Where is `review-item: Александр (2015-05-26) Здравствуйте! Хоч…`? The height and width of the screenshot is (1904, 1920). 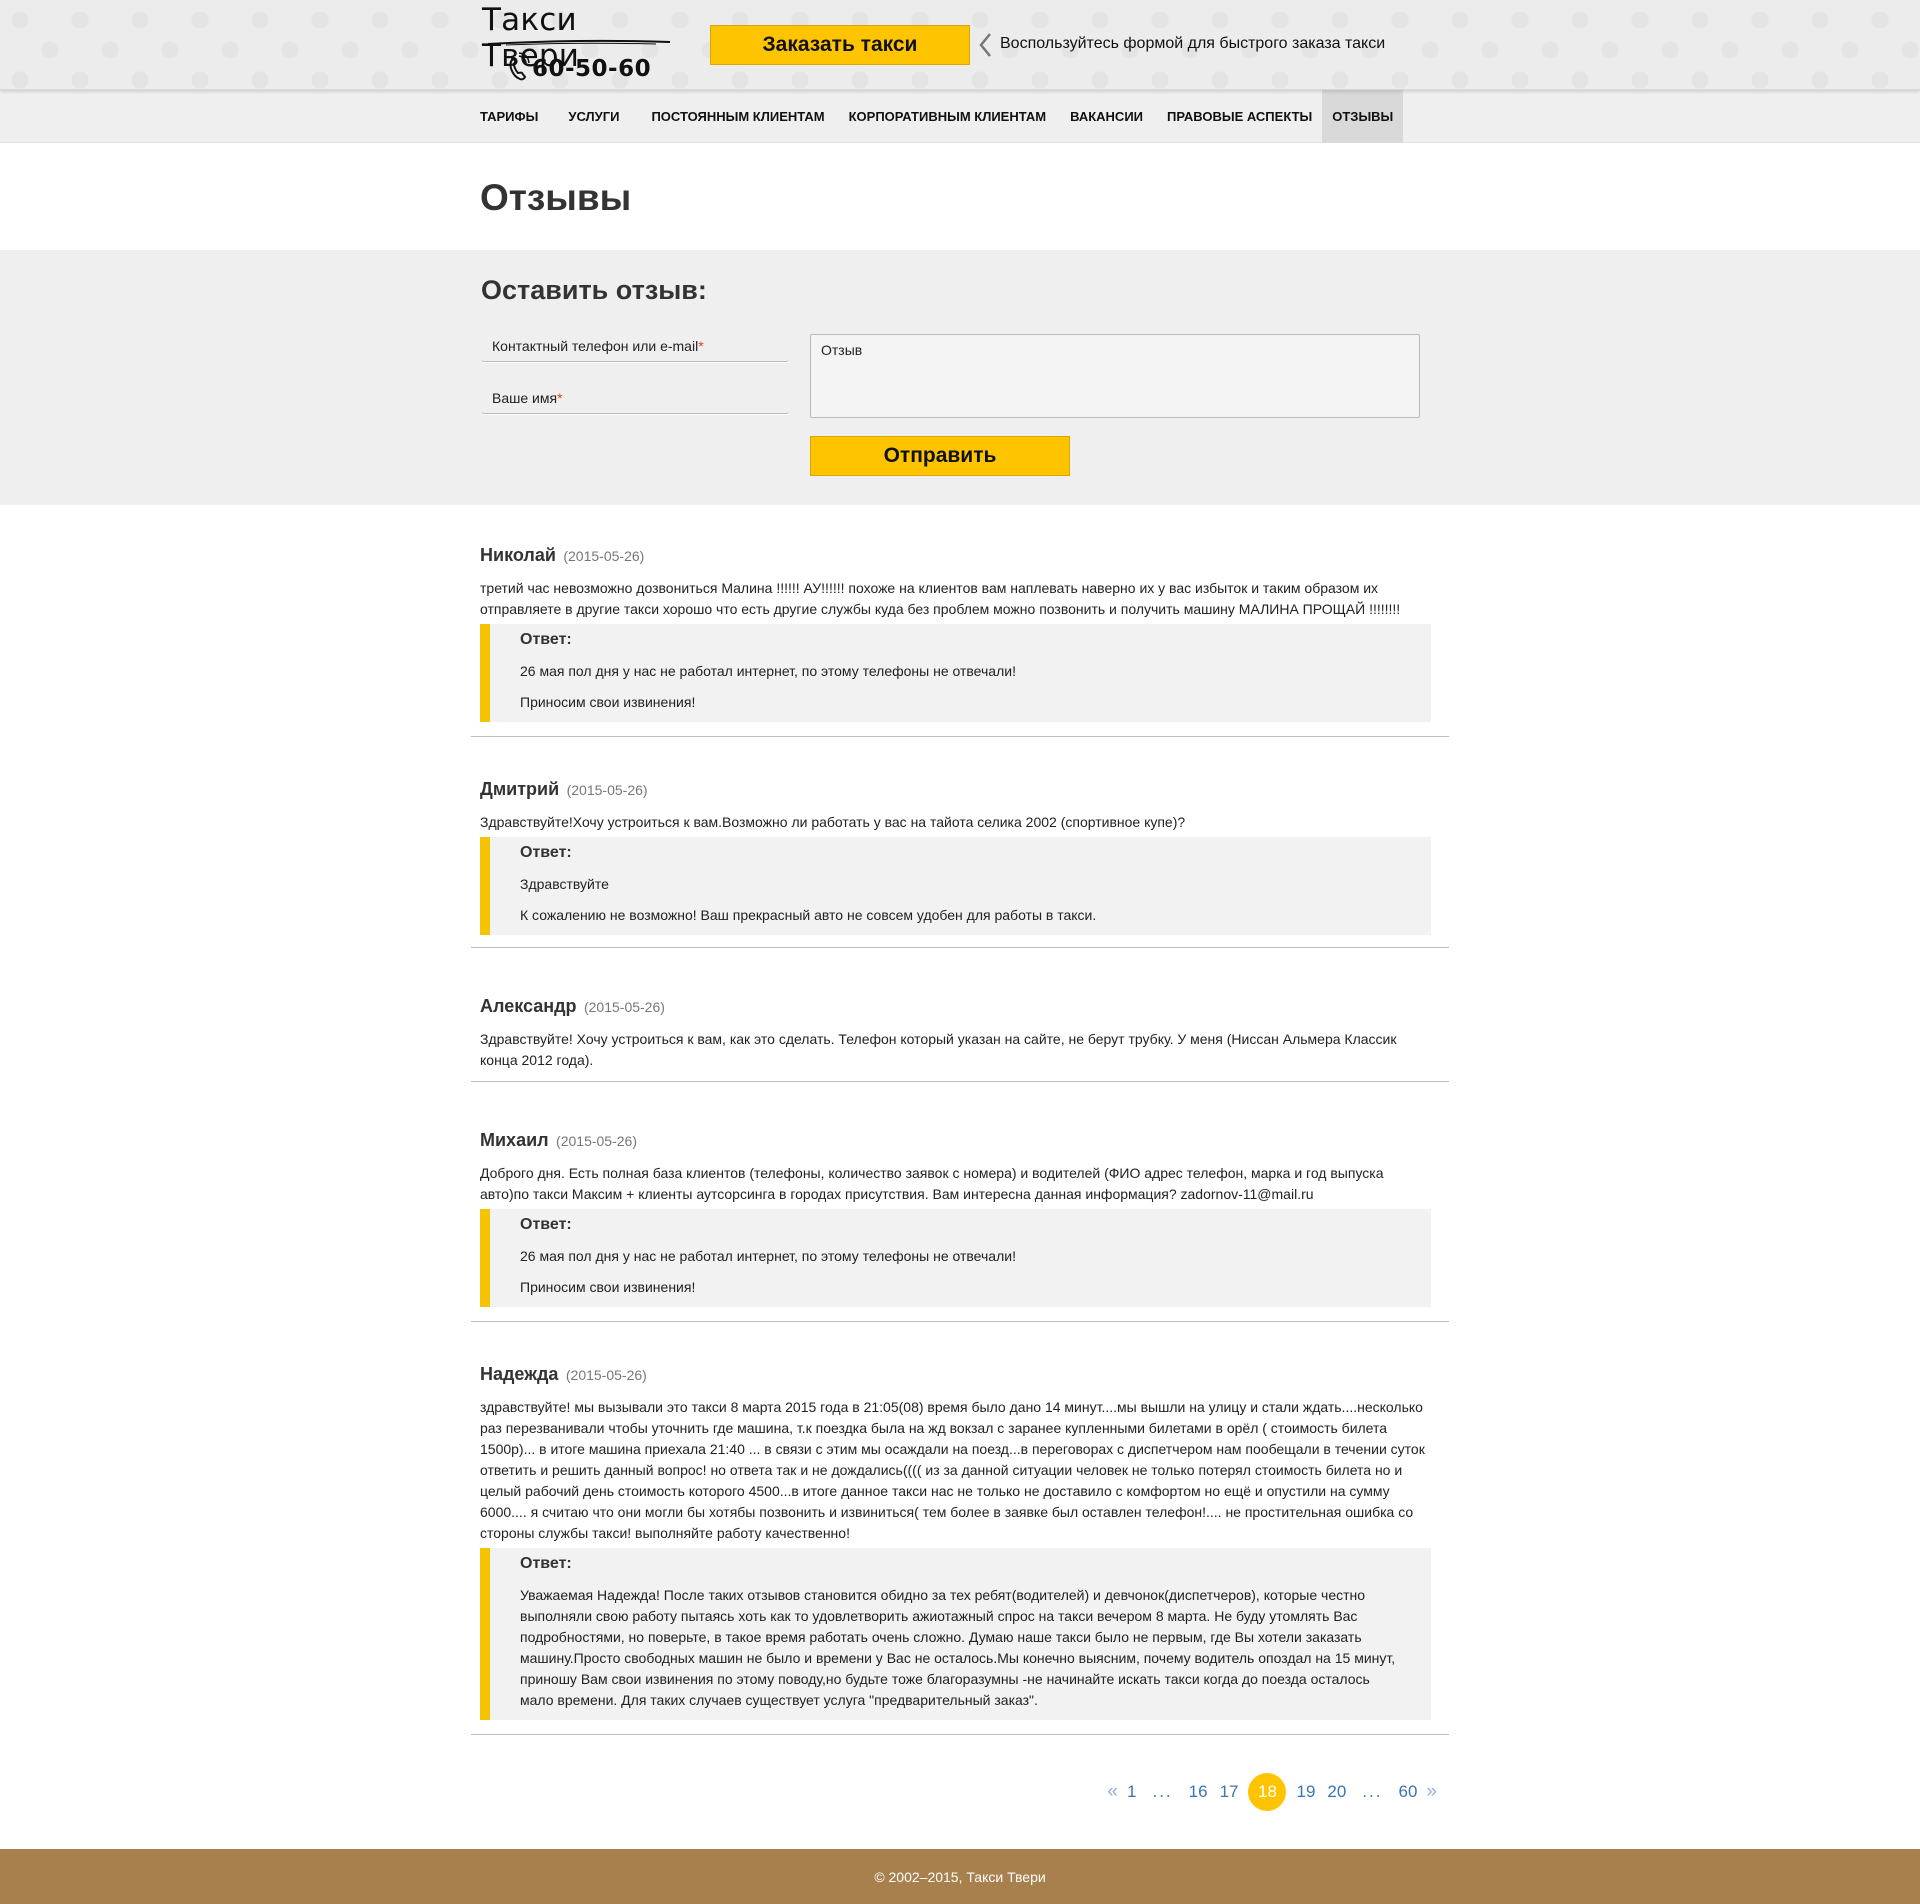
review-item: Александр (2015-05-26) Здравствуйте! Хоч… is located at coordinates (960, 1039).